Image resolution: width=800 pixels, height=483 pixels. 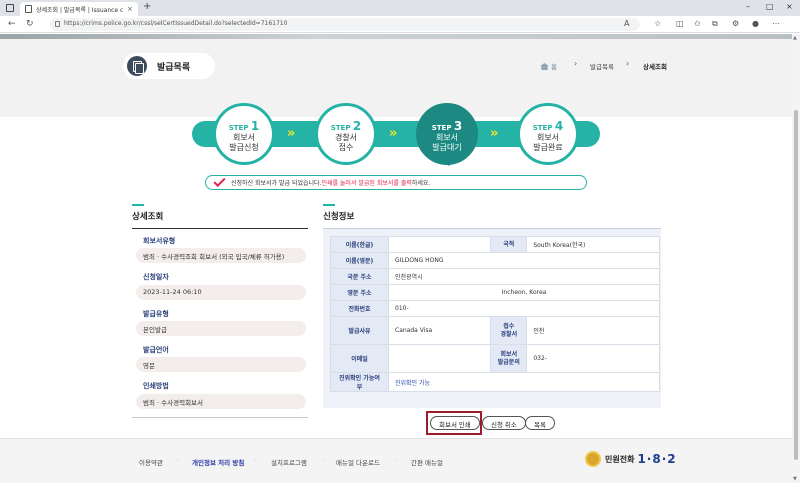 What do you see at coordinates (289, 462) in the screenshot?
I see `footer-link-install: 설치프로그램` at bounding box center [289, 462].